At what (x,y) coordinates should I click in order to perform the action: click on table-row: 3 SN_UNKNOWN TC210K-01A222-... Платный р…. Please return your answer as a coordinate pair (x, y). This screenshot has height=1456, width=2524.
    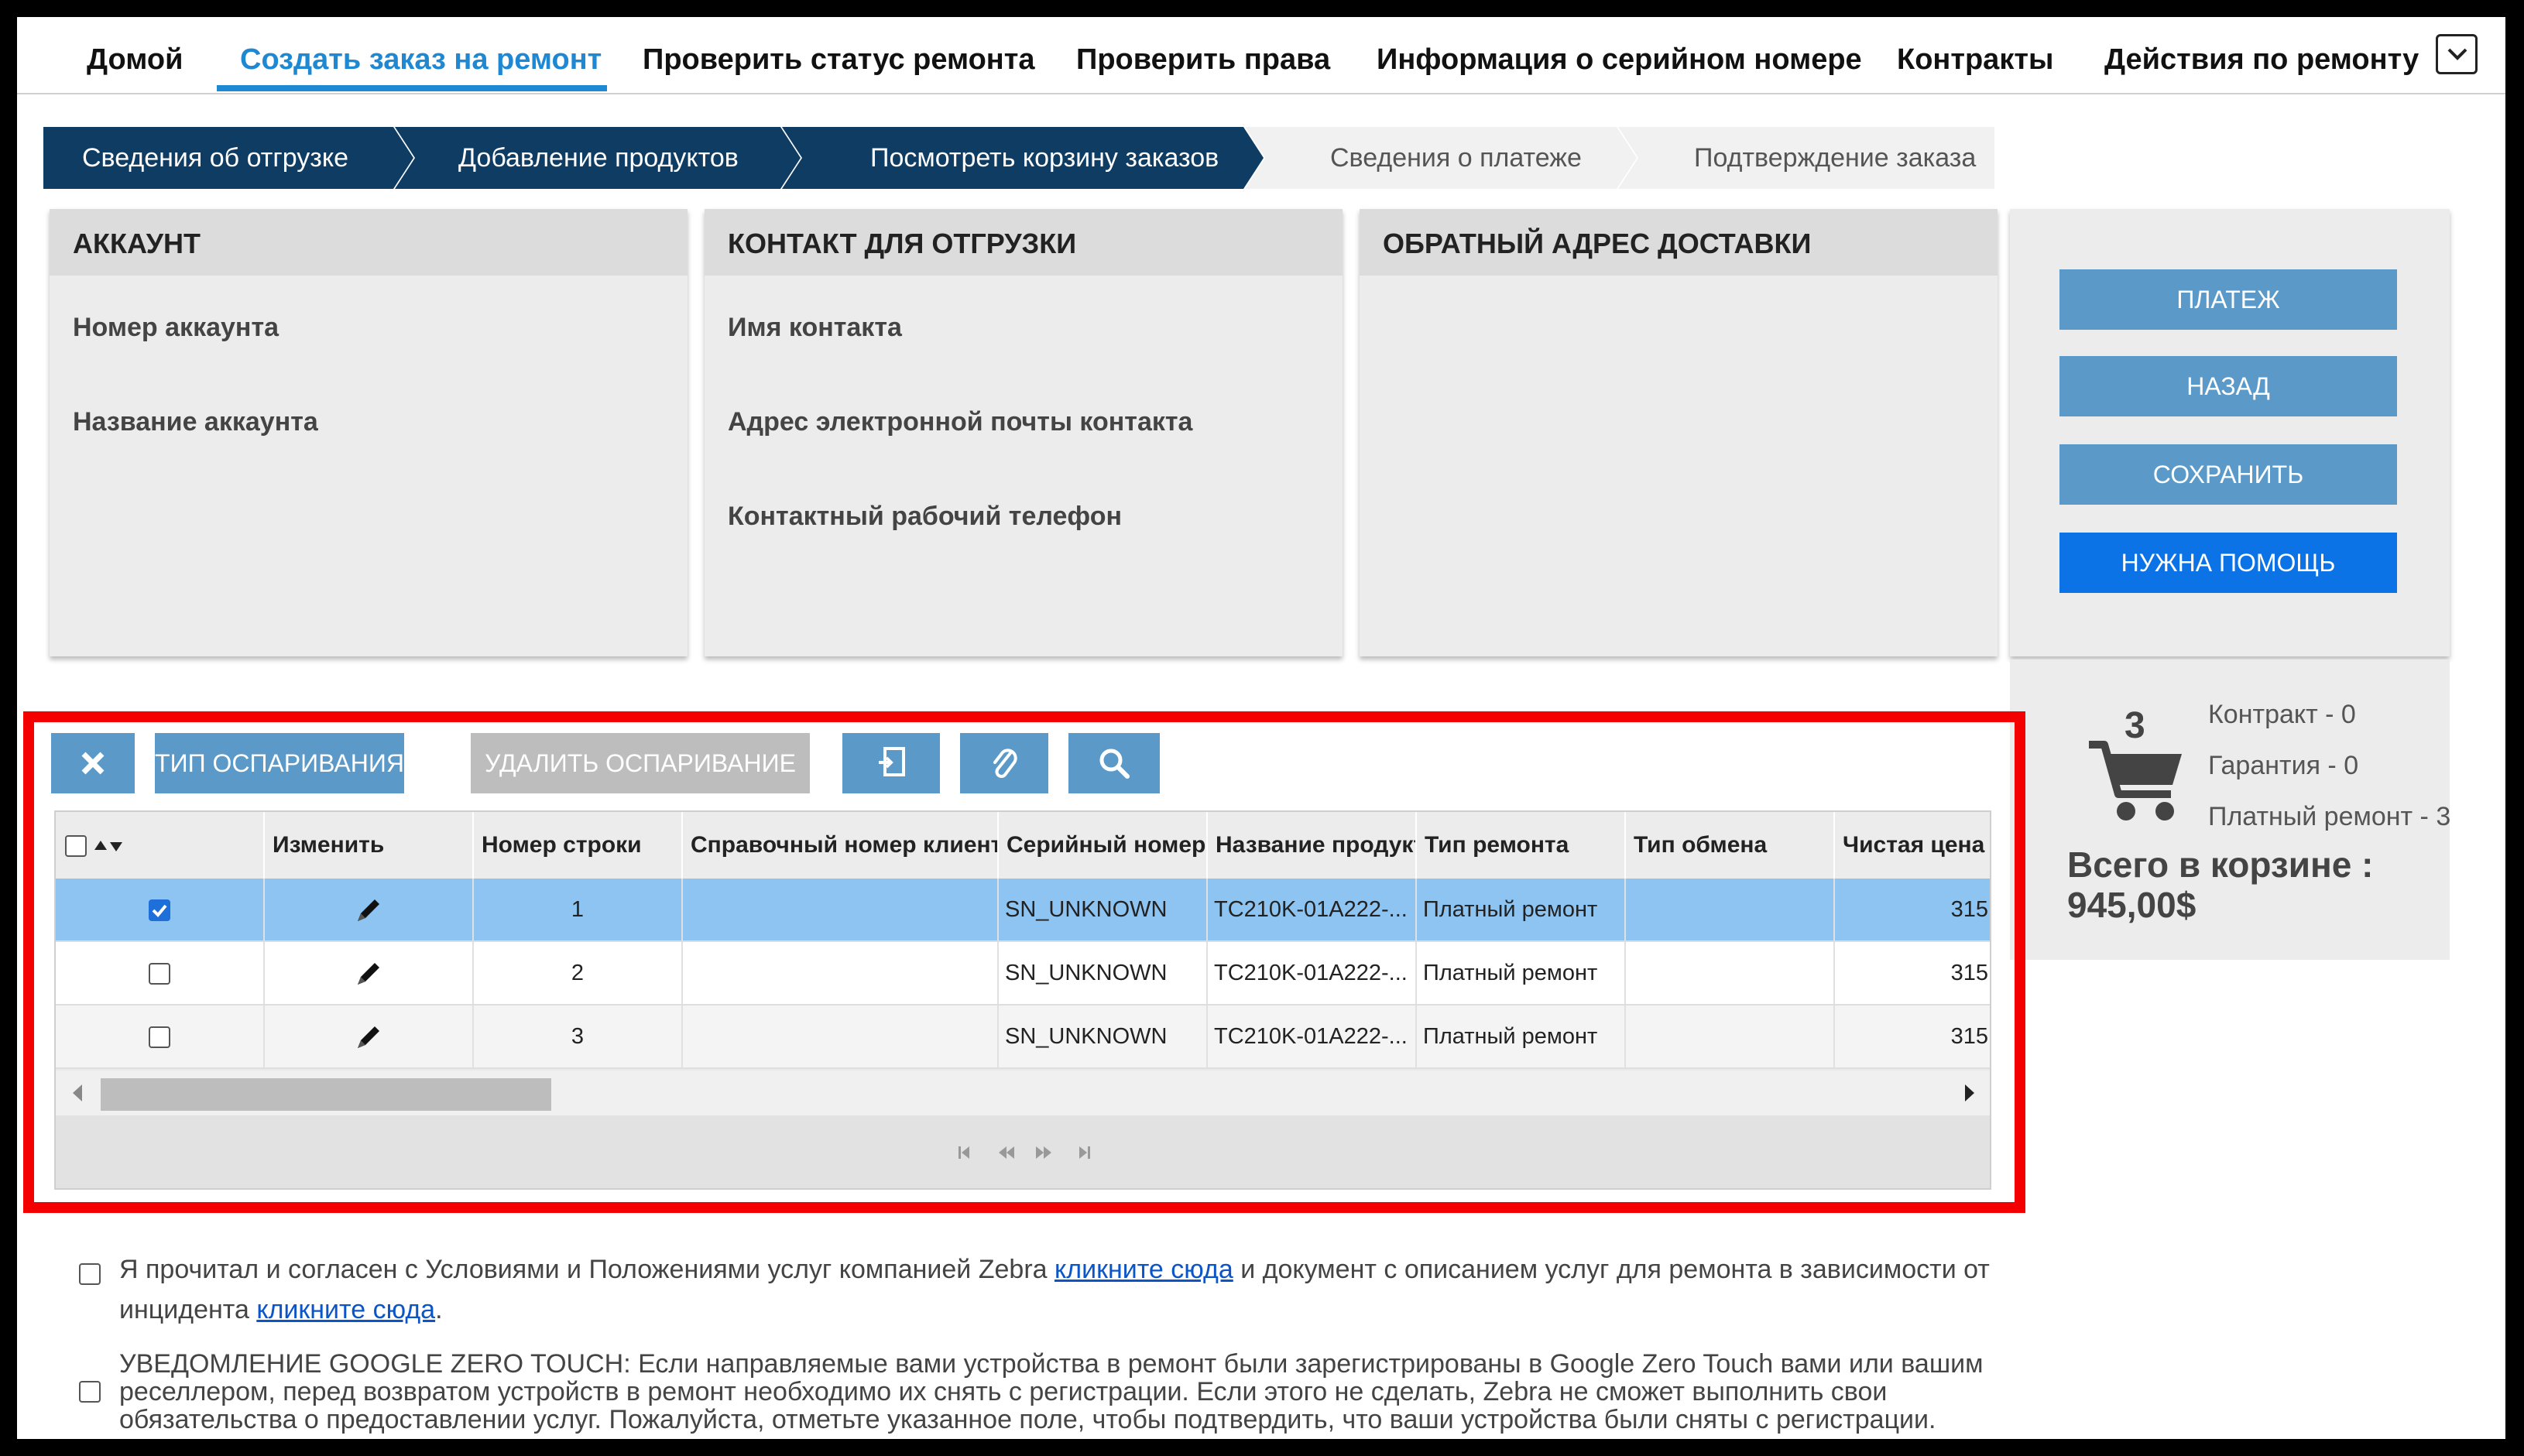
    Looking at the image, I should click on (1023, 1037).